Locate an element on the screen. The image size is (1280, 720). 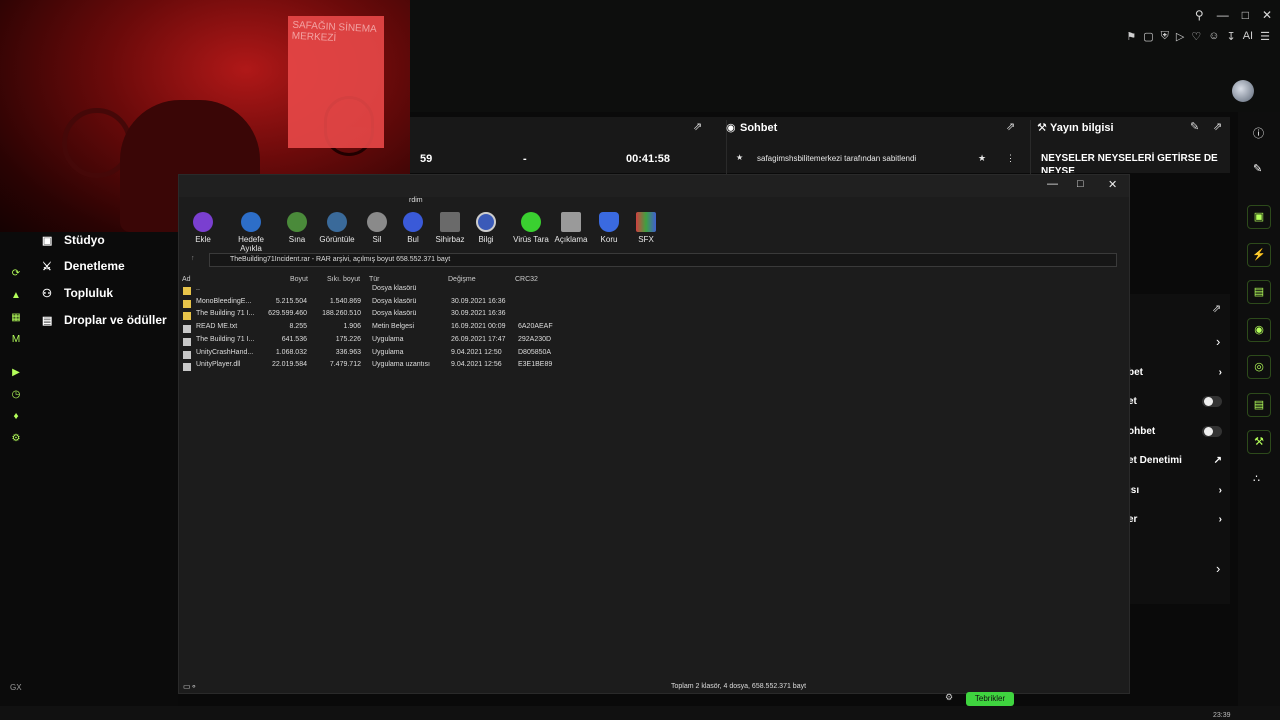
info-icon is located at coordinates (486, 222).